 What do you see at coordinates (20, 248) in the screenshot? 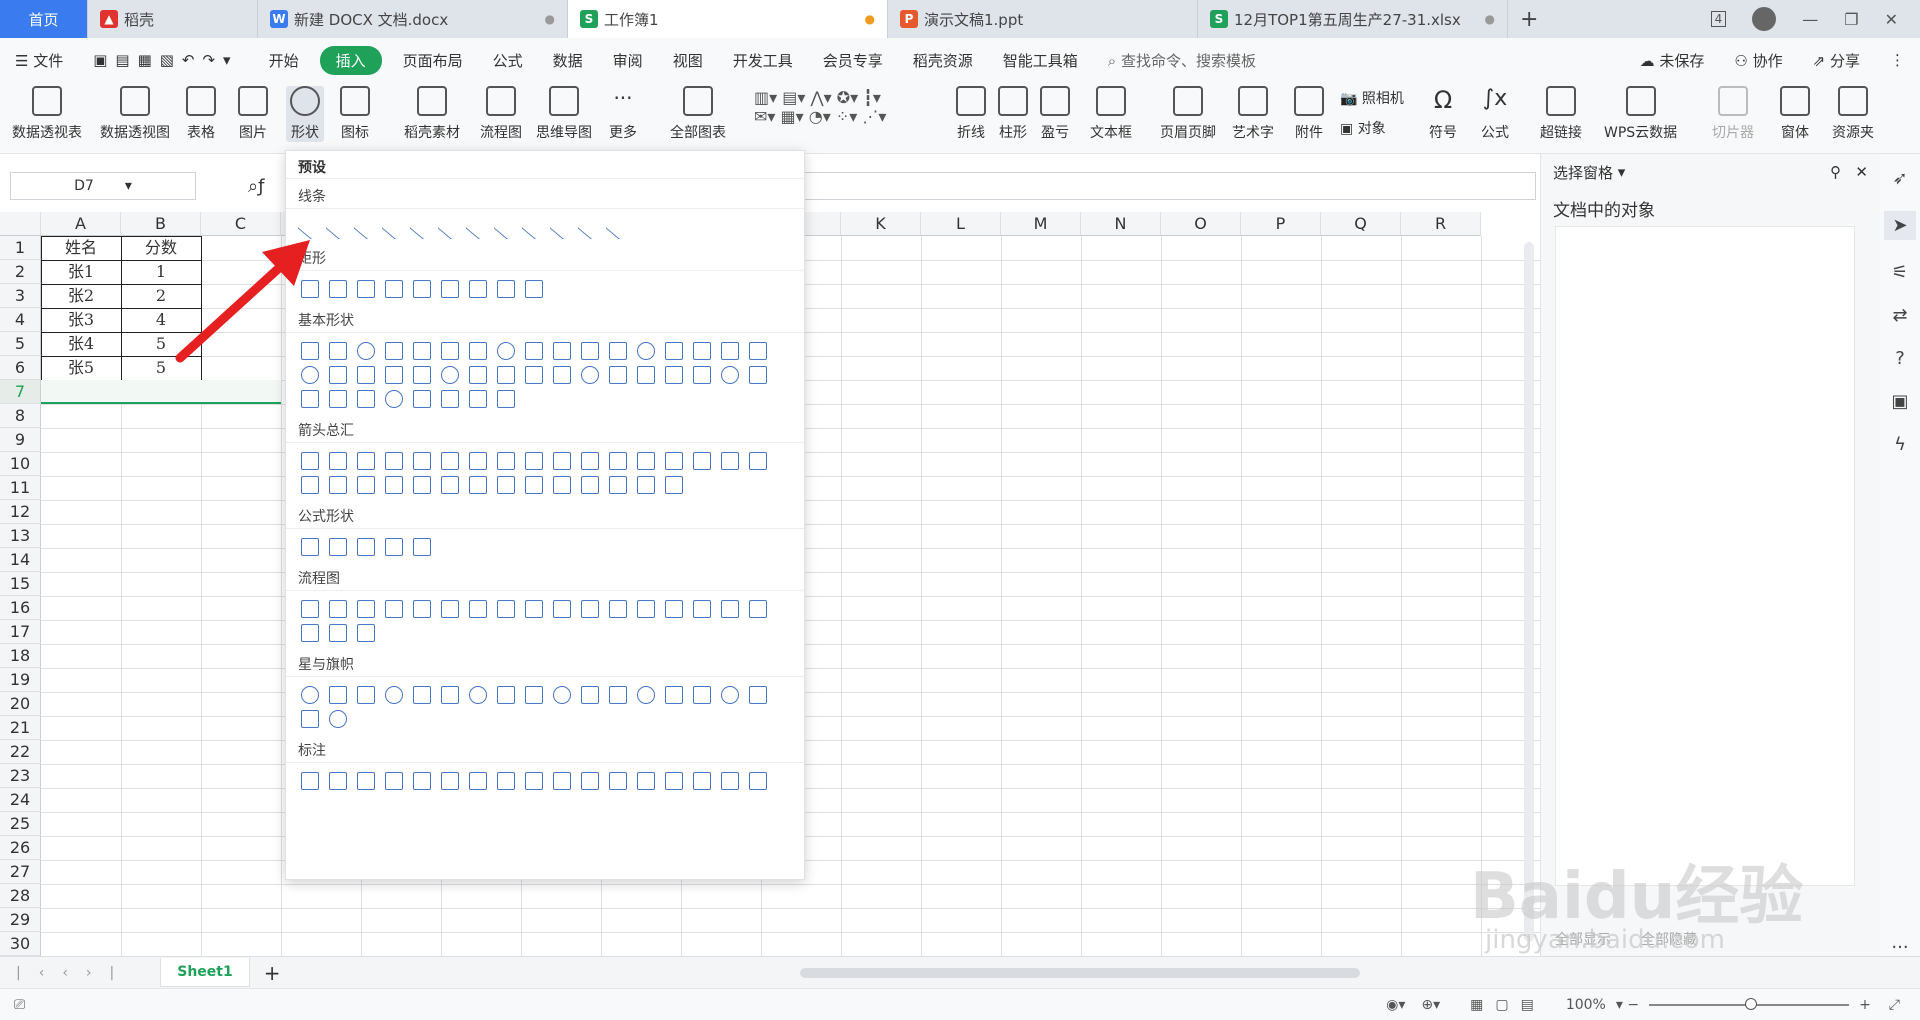
I see `row-header: 1` at bounding box center [20, 248].